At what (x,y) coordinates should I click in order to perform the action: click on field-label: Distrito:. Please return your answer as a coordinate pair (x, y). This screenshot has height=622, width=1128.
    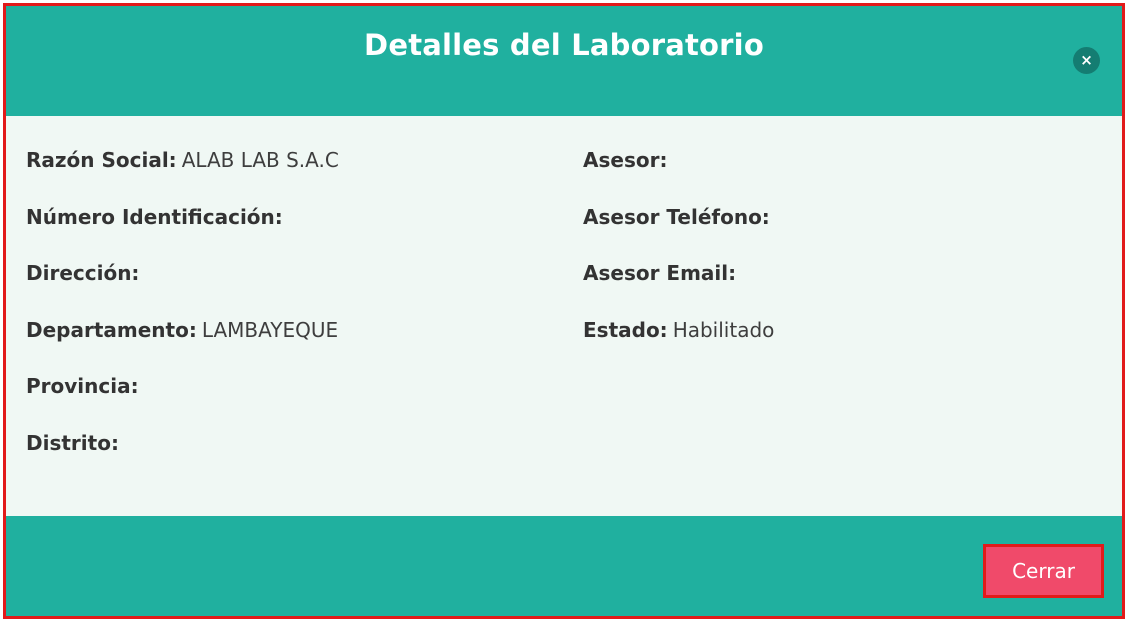
    Looking at the image, I should click on (72, 442).